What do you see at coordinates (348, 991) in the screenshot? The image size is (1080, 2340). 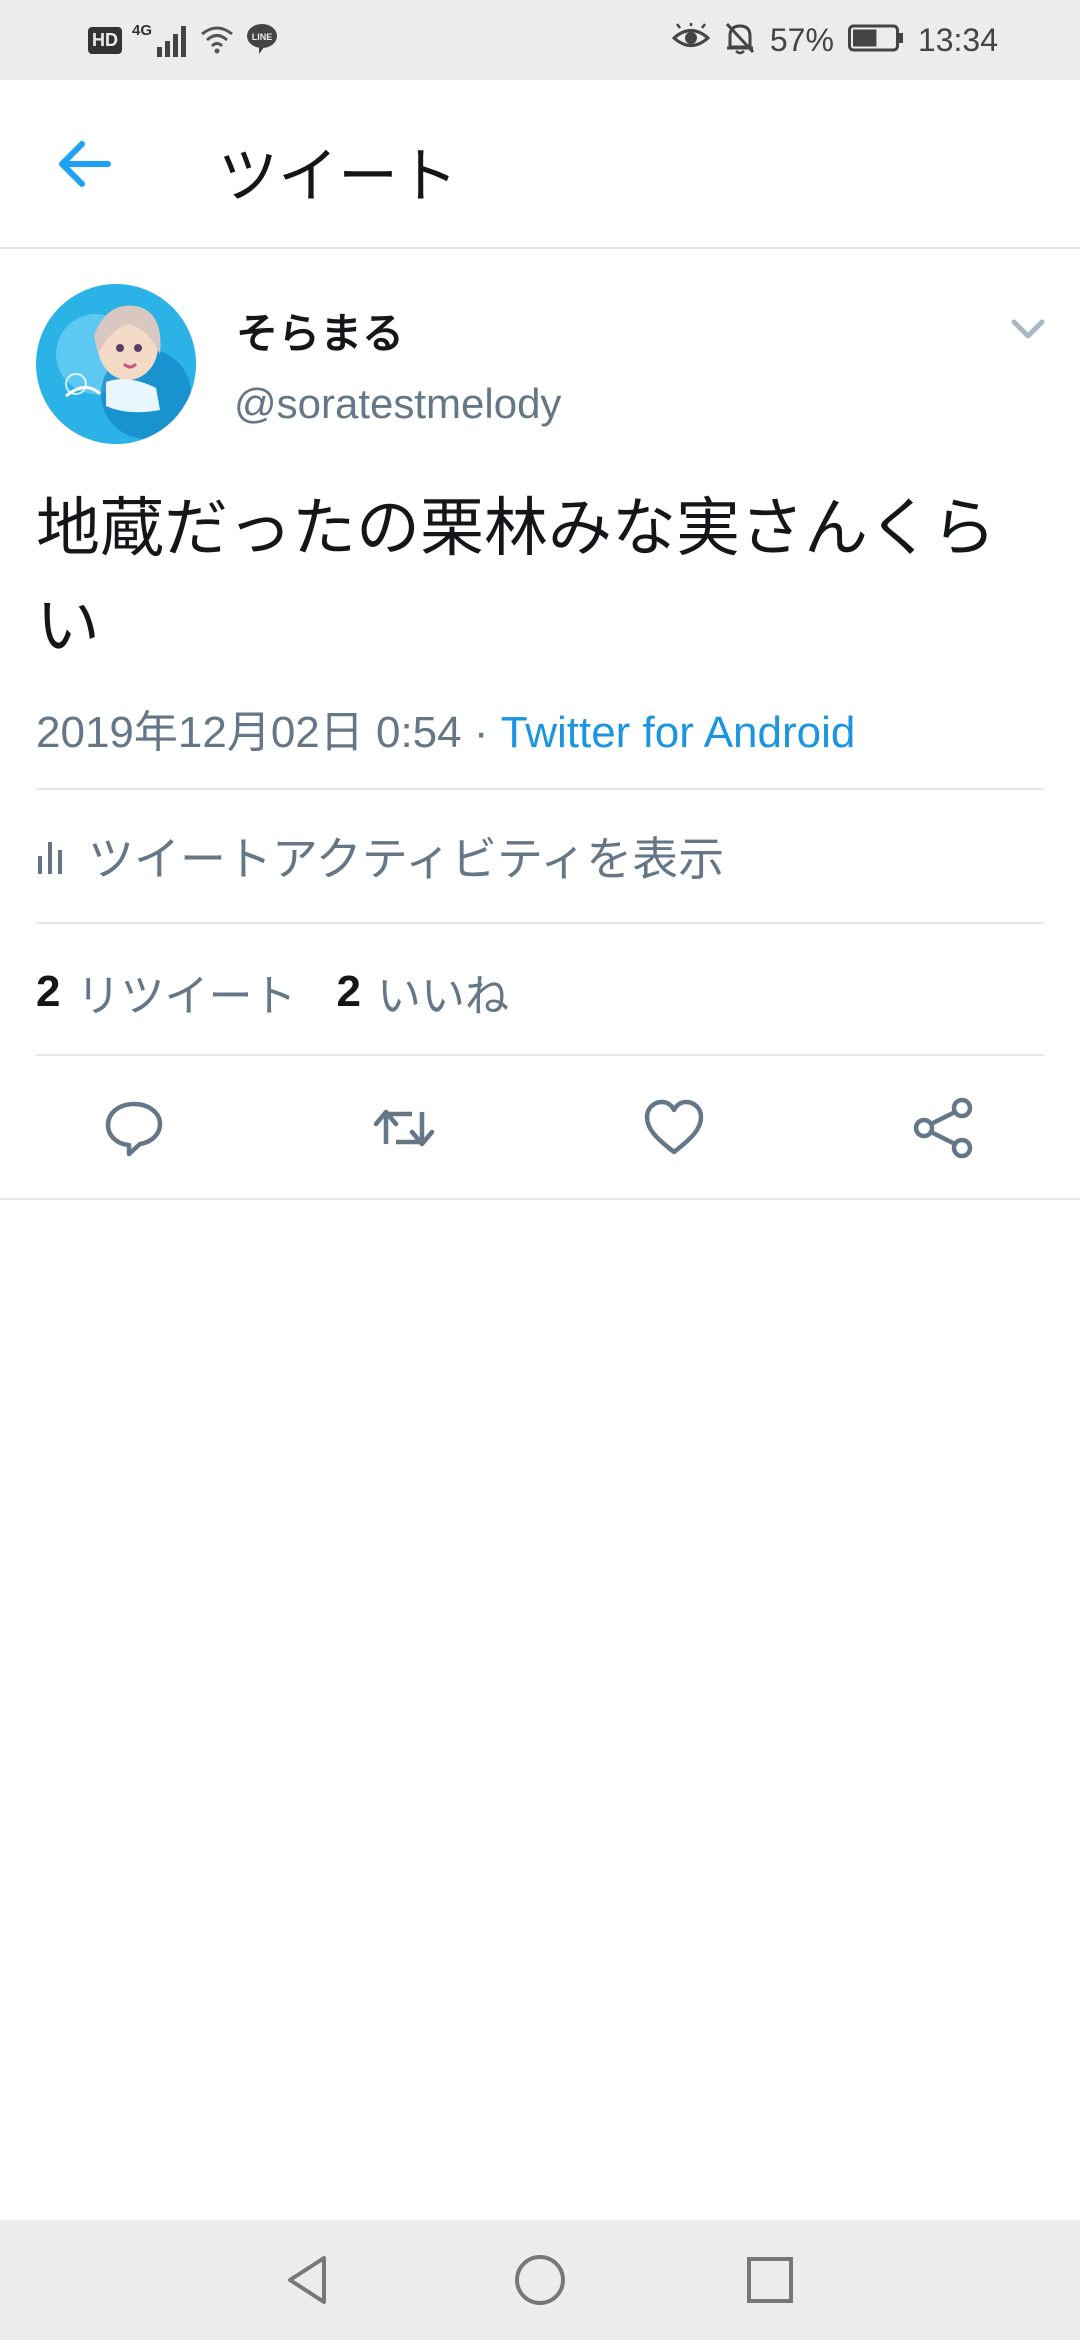 I see `like-count: 2` at bounding box center [348, 991].